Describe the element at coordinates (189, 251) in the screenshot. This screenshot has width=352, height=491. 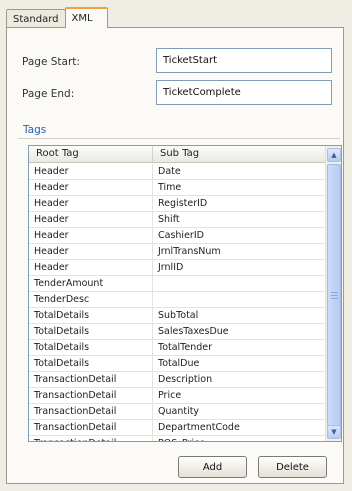
I see `cell-sub-tag: JrnlTransNum` at that location.